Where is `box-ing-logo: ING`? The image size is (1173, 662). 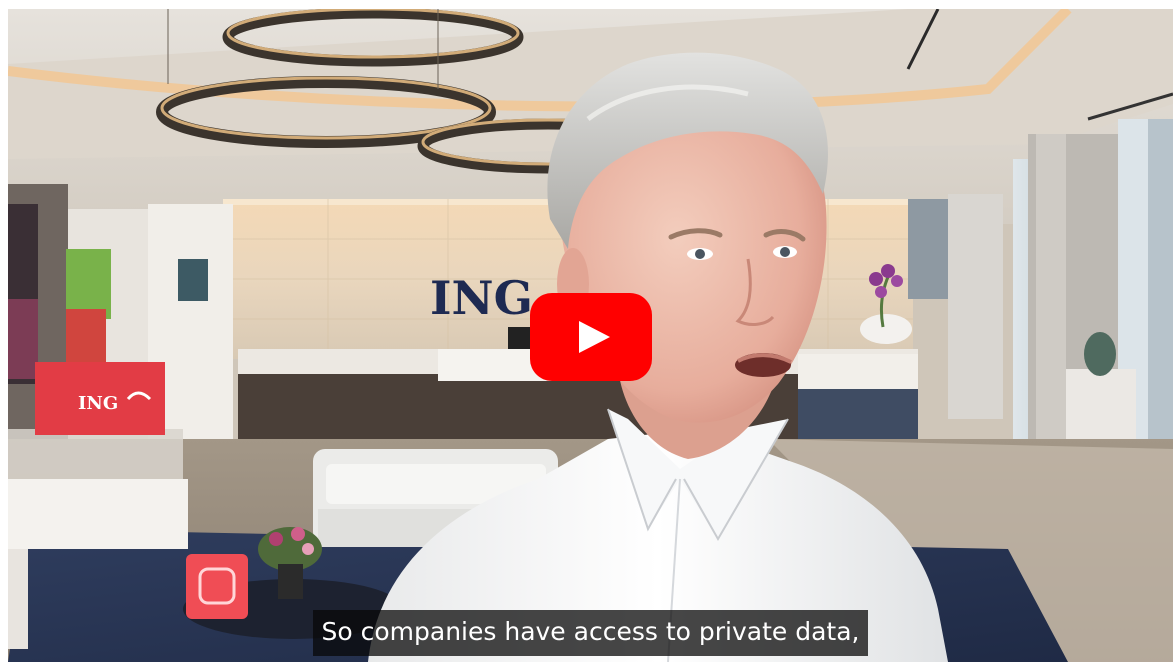 box-ing-logo: ING is located at coordinates (98, 403).